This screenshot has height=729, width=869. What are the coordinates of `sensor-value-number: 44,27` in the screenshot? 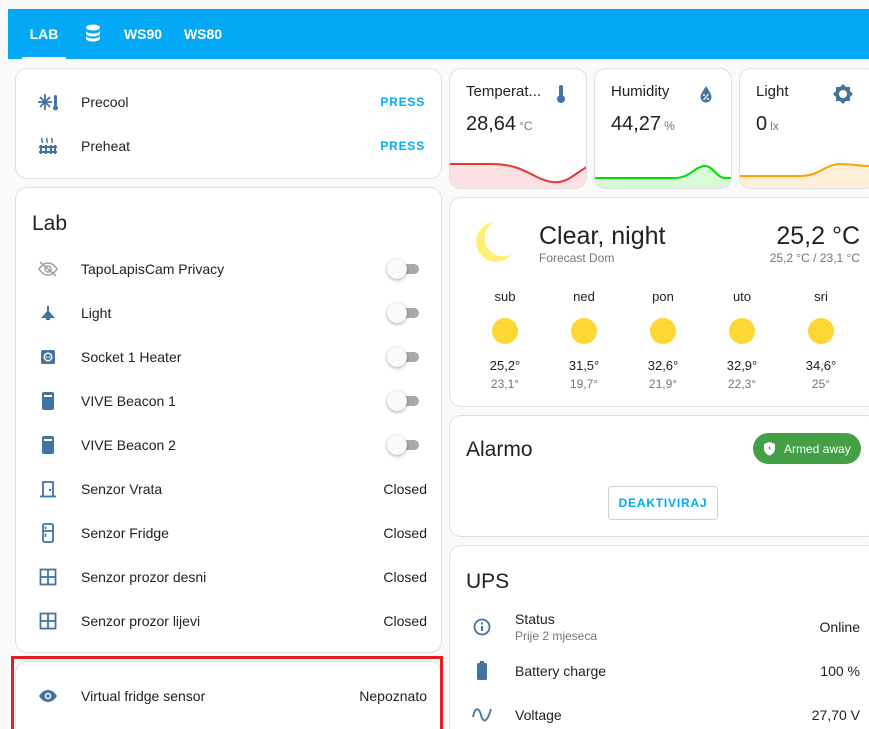 It's located at (636, 124).